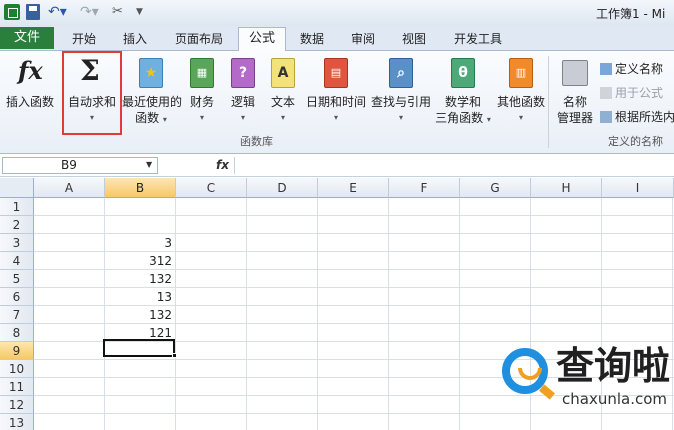  Describe the element at coordinates (141, 12) in the screenshot. I see `customize-qat-dropdown-icon: ▼` at that location.